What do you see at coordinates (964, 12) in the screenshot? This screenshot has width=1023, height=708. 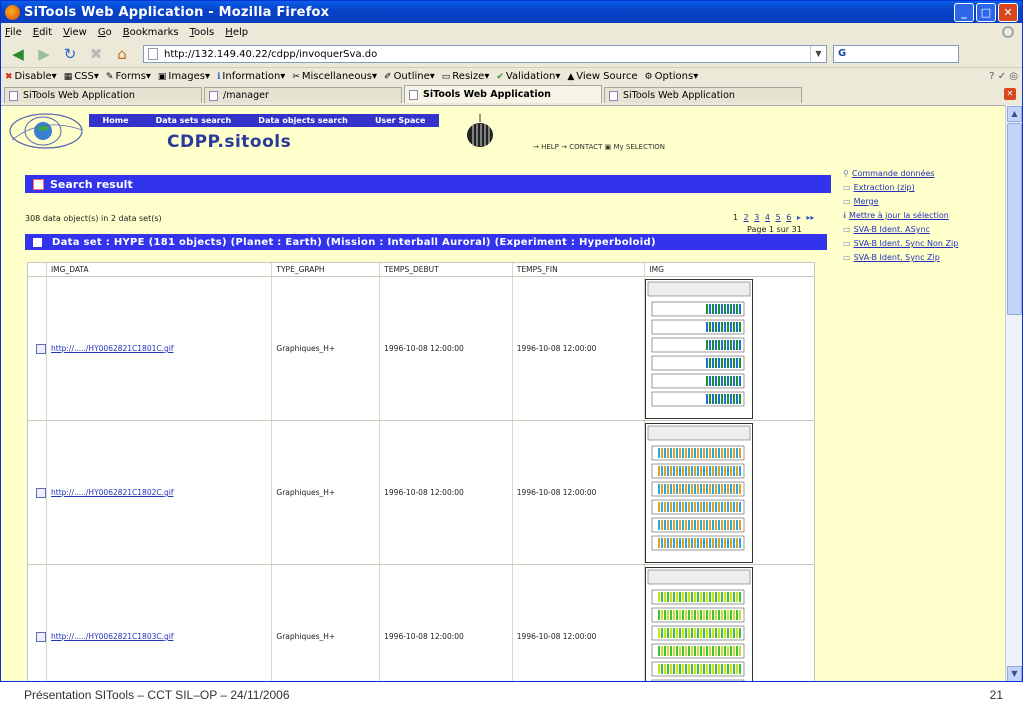 I see `minimize-button: _` at bounding box center [964, 12].